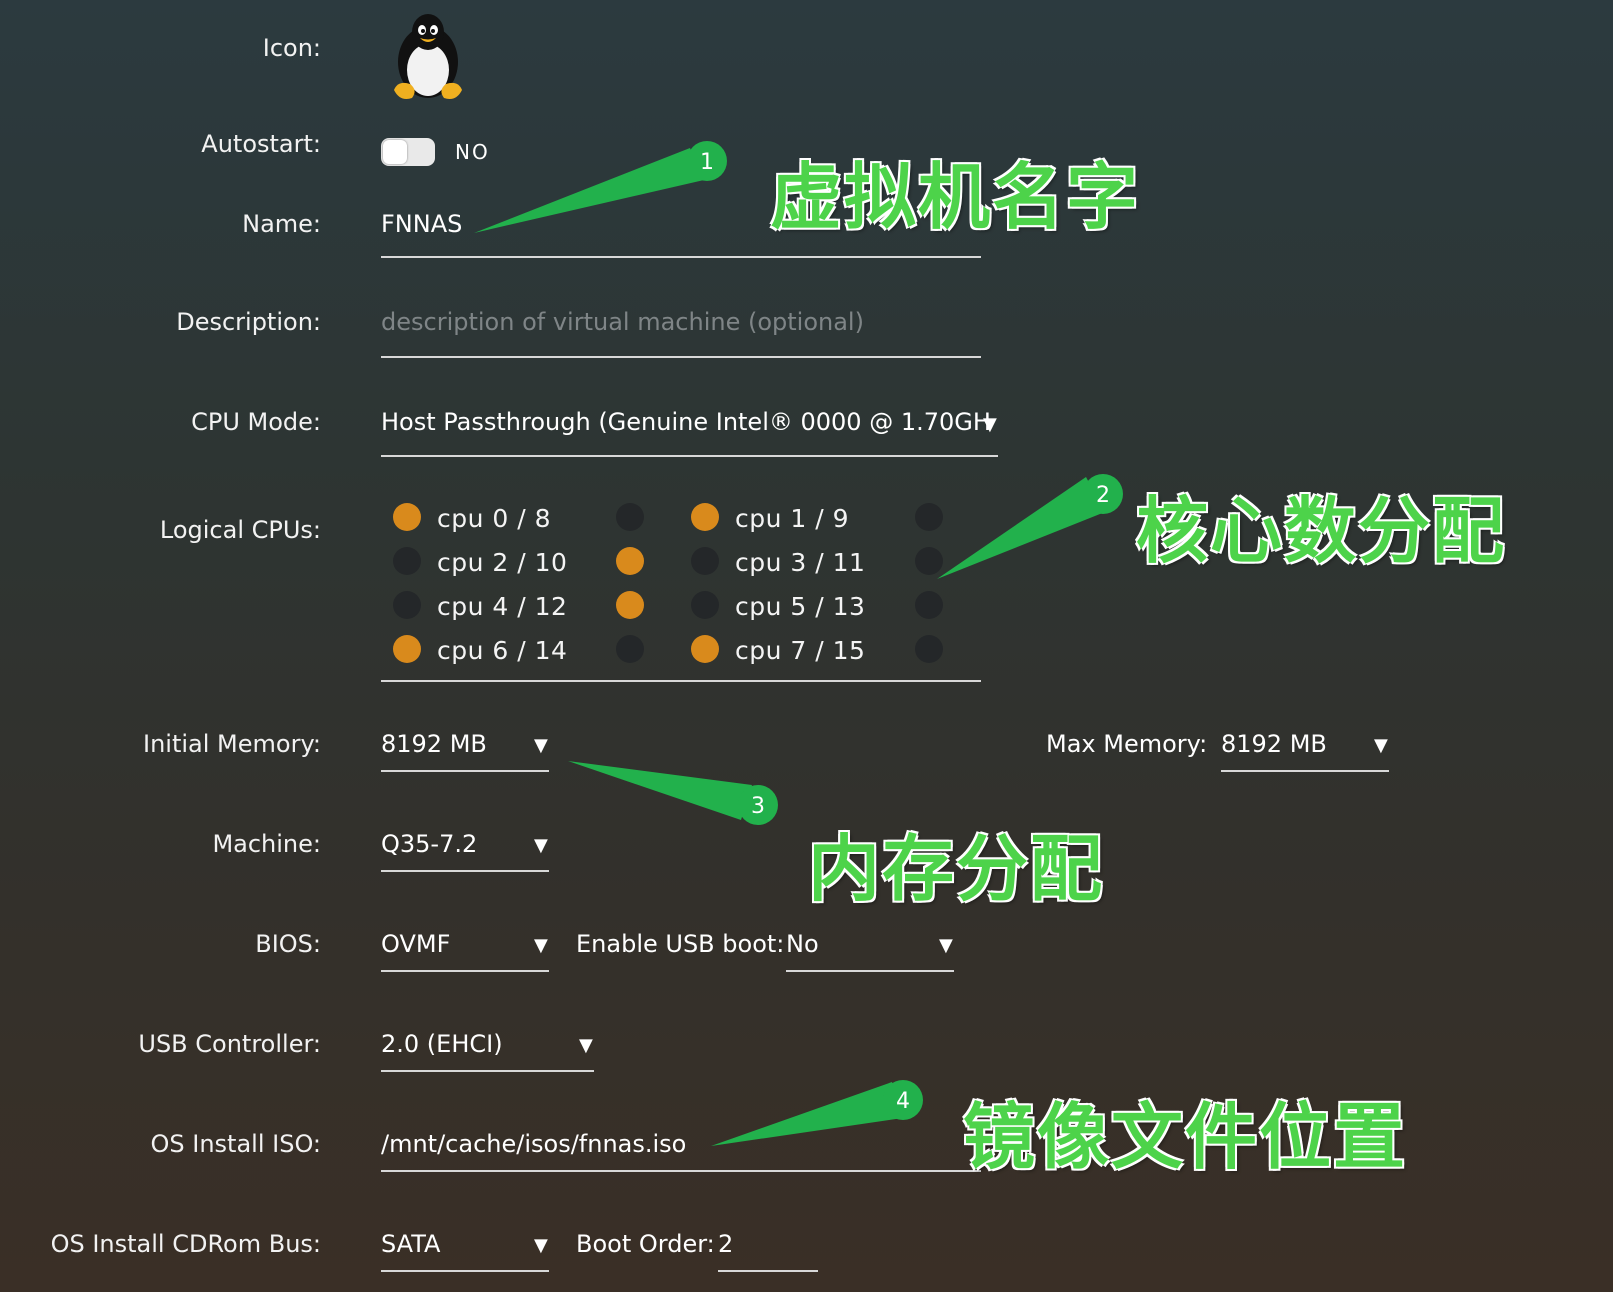 The image size is (1613, 1292). I want to click on annotation-1-caption: 虚拟机名字, so click(955, 197).